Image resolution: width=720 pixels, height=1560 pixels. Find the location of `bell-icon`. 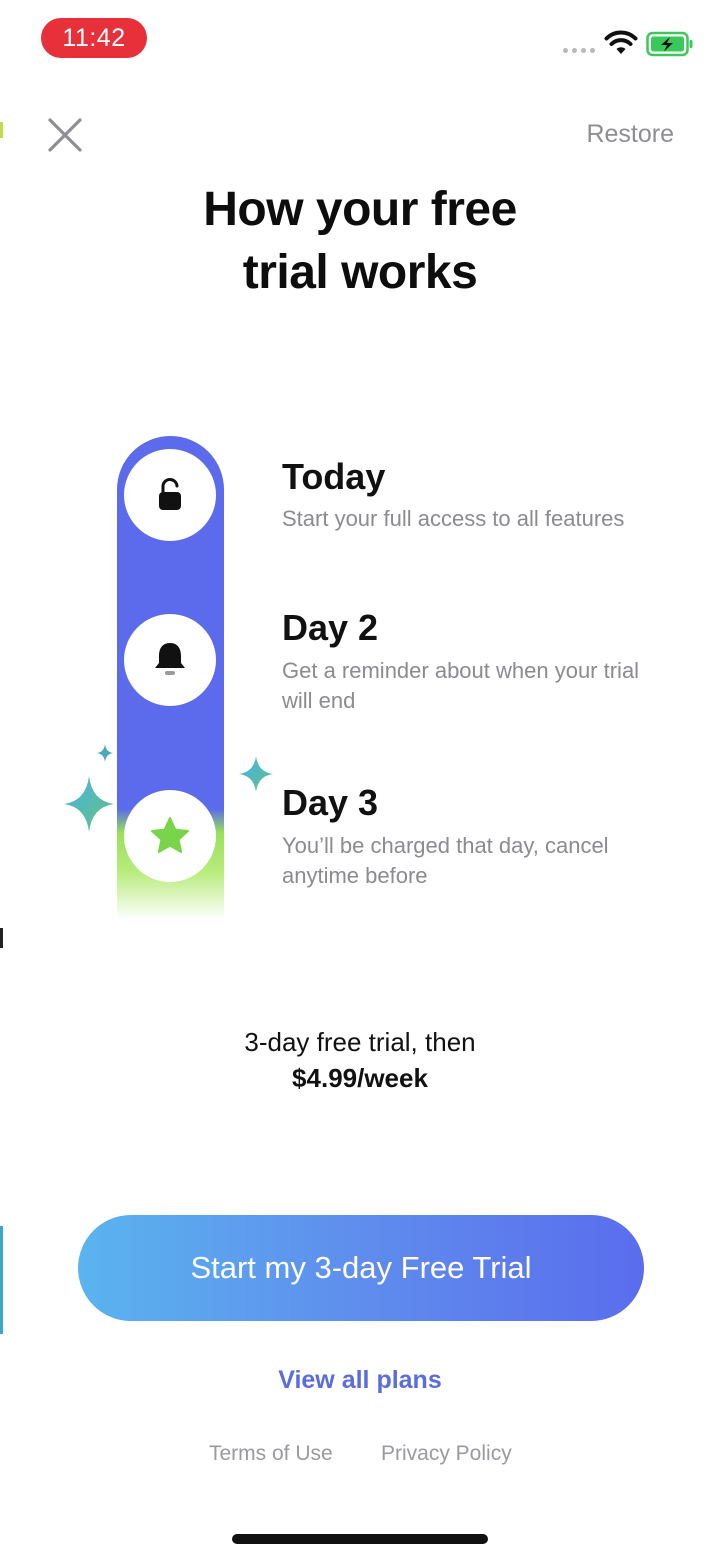

bell-icon is located at coordinates (170, 659).